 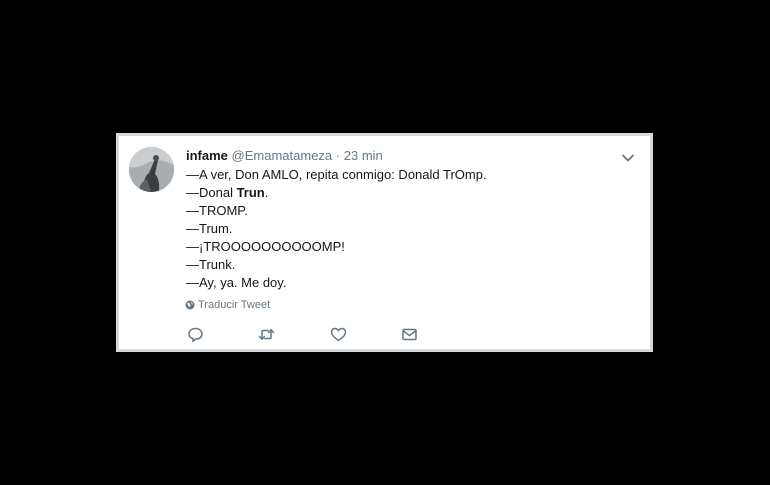 What do you see at coordinates (628, 158) in the screenshot?
I see `chevron-down-icon` at bounding box center [628, 158].